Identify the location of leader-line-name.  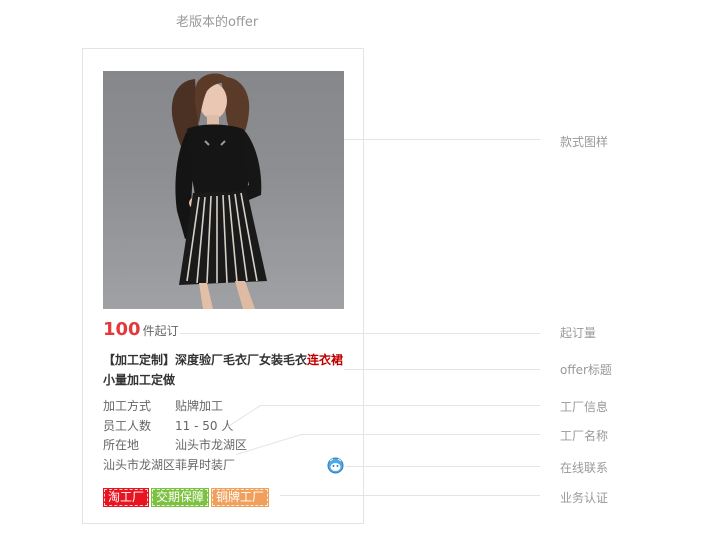
(420, 434).